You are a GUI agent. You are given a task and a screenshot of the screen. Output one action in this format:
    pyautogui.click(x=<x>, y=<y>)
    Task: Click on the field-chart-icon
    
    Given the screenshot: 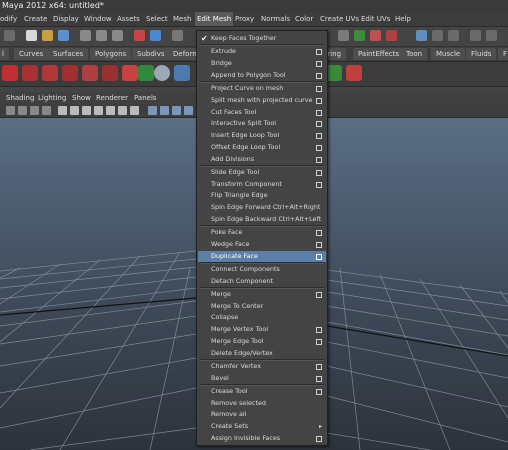 What is the action you would take?
    pyautogui.click(x=110, y=110)
    